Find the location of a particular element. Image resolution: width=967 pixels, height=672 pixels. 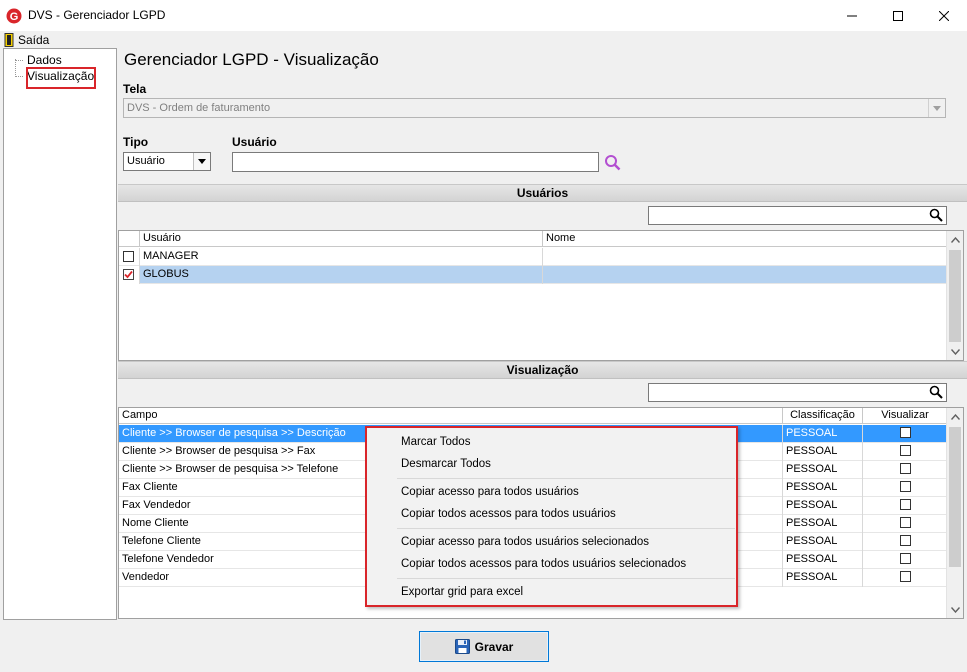

close-icon is located at coordinates (944, 15).